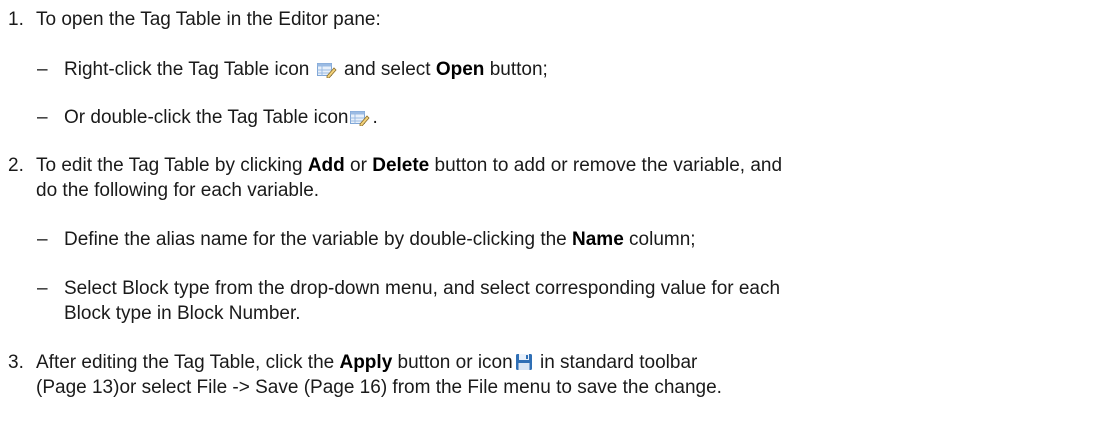 The width and height of the screenshot is (1109, 421). What do you see at coordinates (524, 365) in the screenshot?
I see `save-icon` at bounding box center [524, 365].